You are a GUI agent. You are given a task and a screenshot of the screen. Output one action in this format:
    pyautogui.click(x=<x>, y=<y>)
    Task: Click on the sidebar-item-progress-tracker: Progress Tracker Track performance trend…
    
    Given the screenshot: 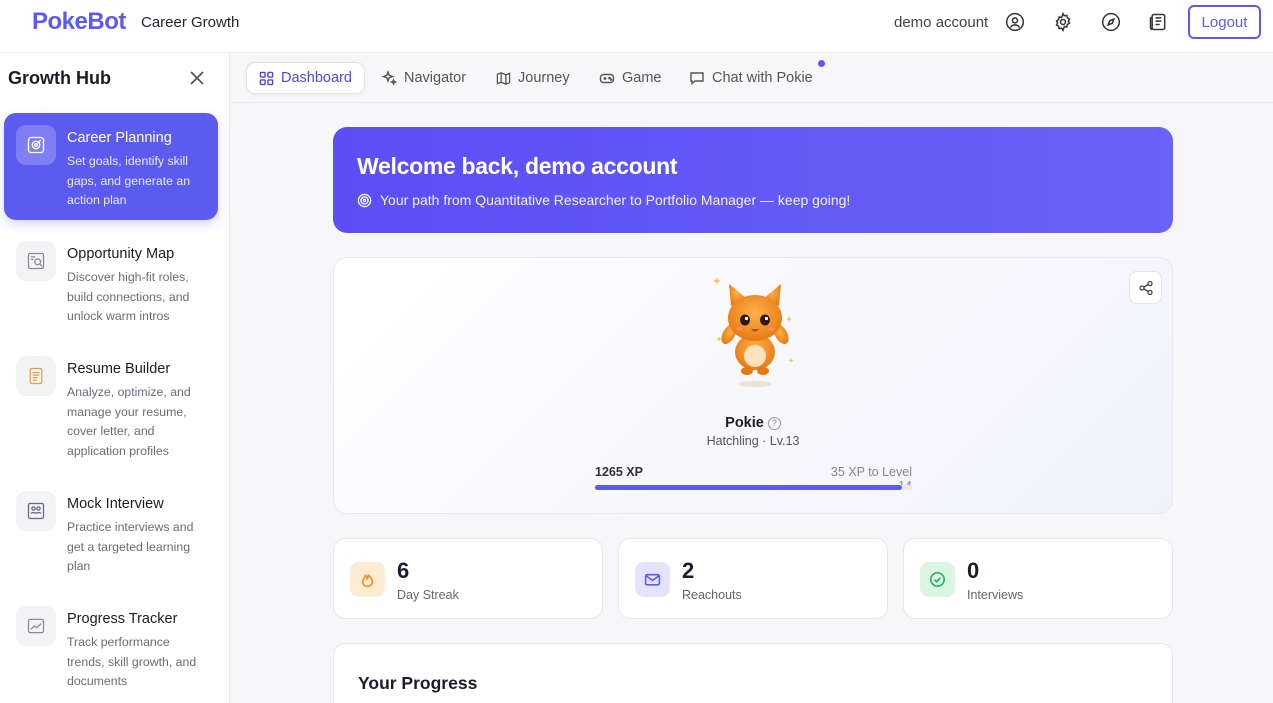 What is the action you would take?
    pyautogui.click(x=111, y=644)
    